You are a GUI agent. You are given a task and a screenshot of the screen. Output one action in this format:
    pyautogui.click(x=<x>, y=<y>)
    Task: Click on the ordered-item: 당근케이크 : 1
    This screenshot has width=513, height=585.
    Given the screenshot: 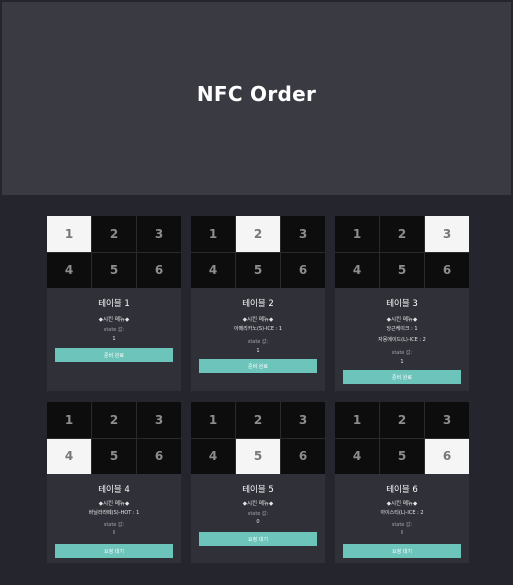 What is the action you would take?
    pyautogui.click(x=402, y=329)
    